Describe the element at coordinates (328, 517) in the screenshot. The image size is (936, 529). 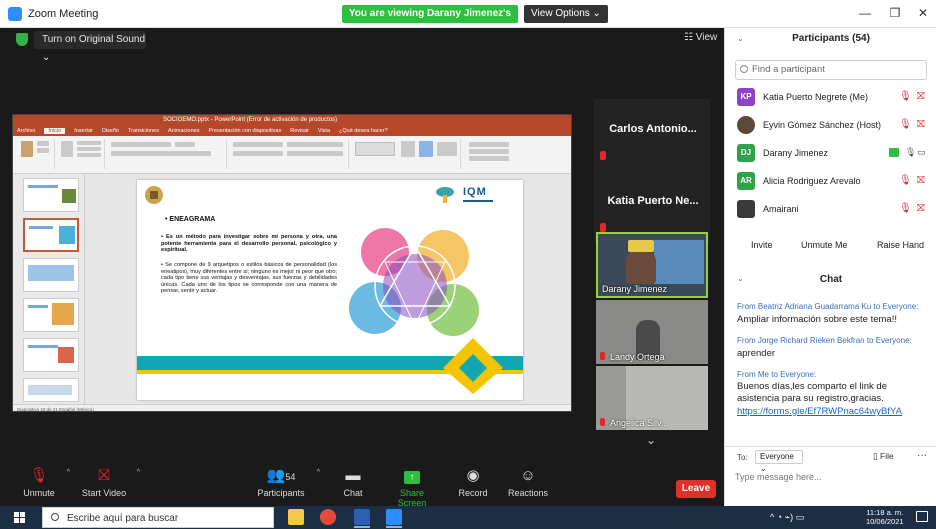
I see `chrome-icon` at that location.